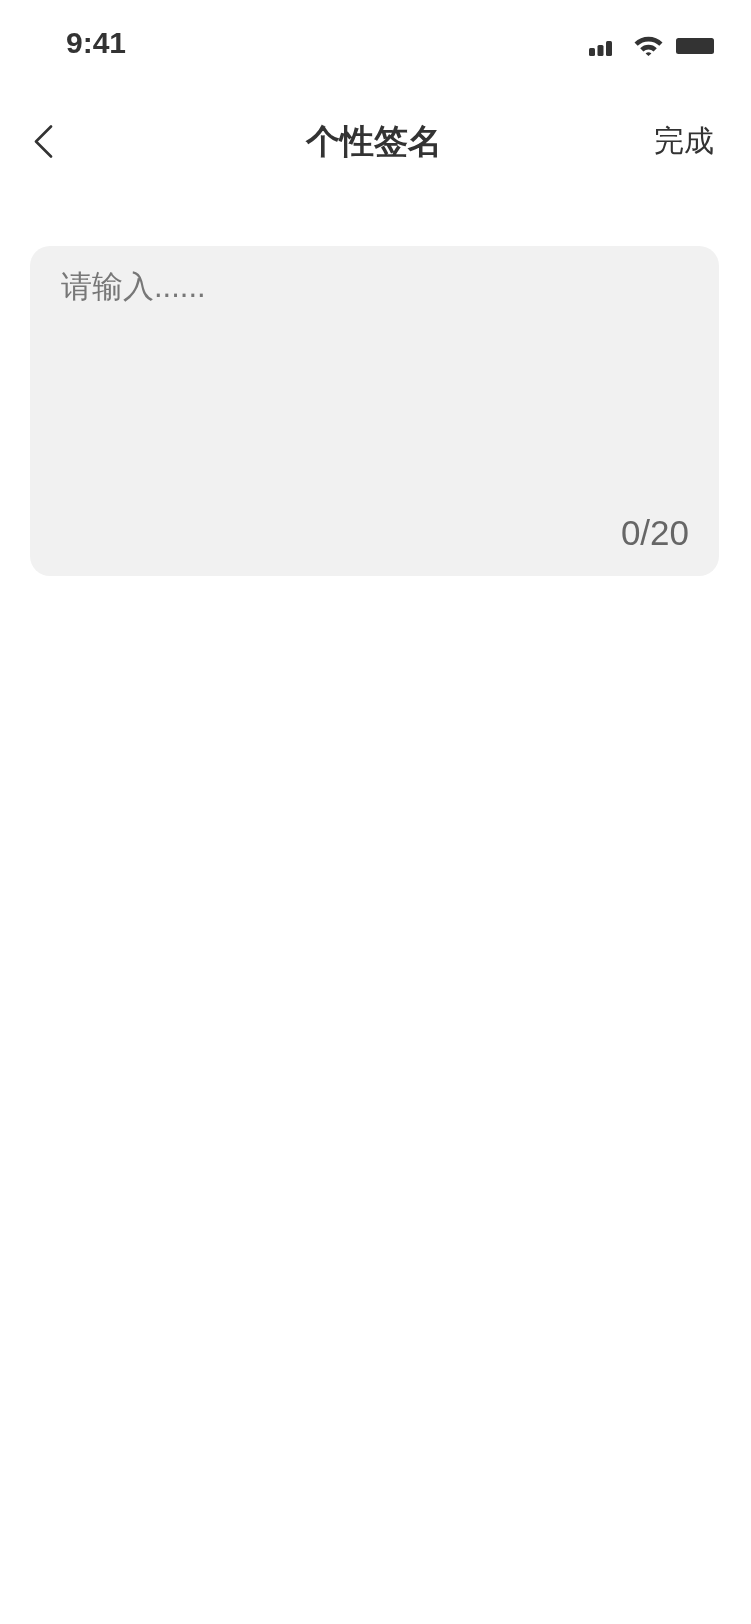 The height and width of the screenshot is (1624, 751). What do you see at coordinates (695, 46) in the screenshot?
I see `battery-icon` at bounding box center [695, 46].